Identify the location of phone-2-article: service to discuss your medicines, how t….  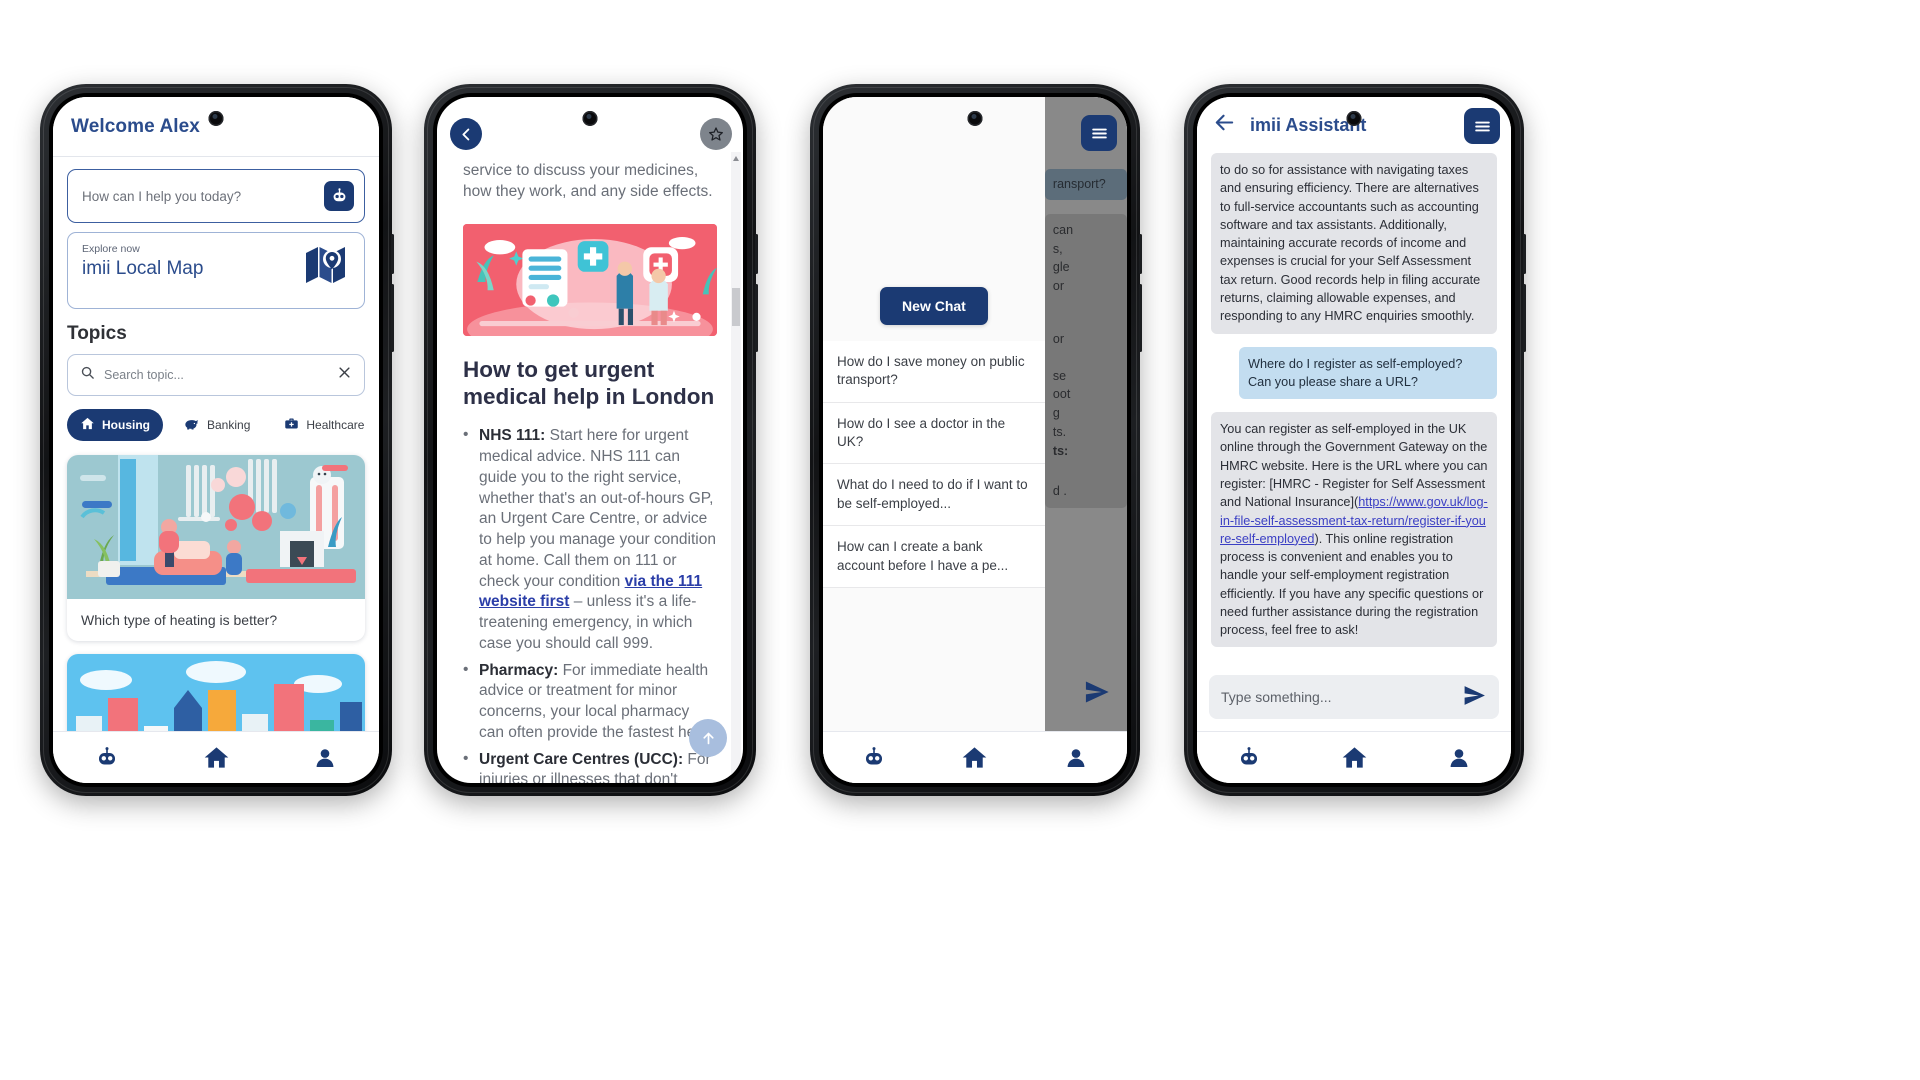
(591, 440).